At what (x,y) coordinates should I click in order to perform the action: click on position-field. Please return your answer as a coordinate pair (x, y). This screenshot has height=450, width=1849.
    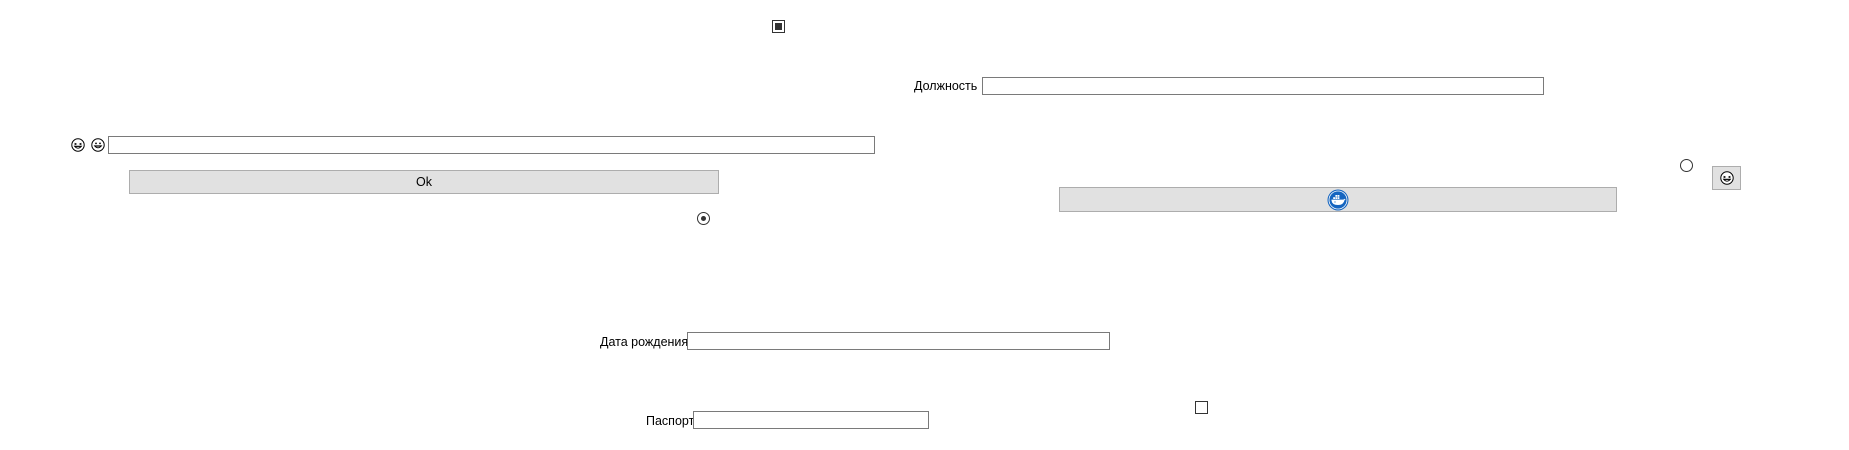
    Looking at the image, I should click on (1263, 86).